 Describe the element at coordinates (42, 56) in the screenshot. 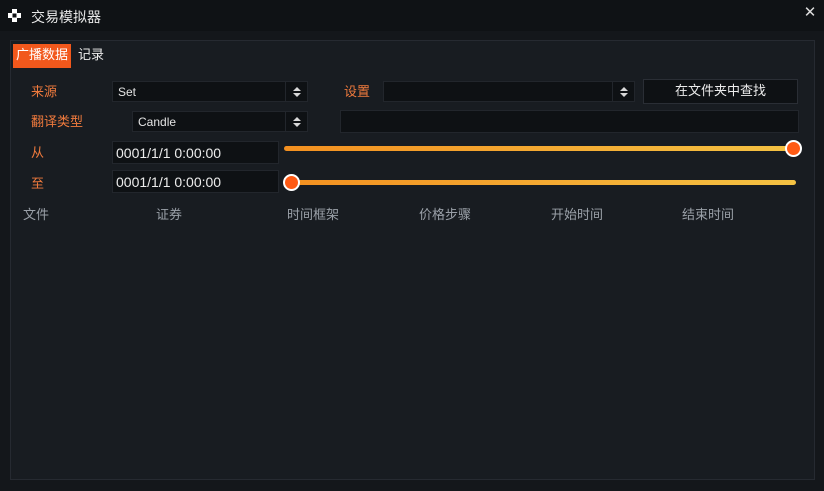

I see `tab-broadcast-data: 广播数据` at that location.